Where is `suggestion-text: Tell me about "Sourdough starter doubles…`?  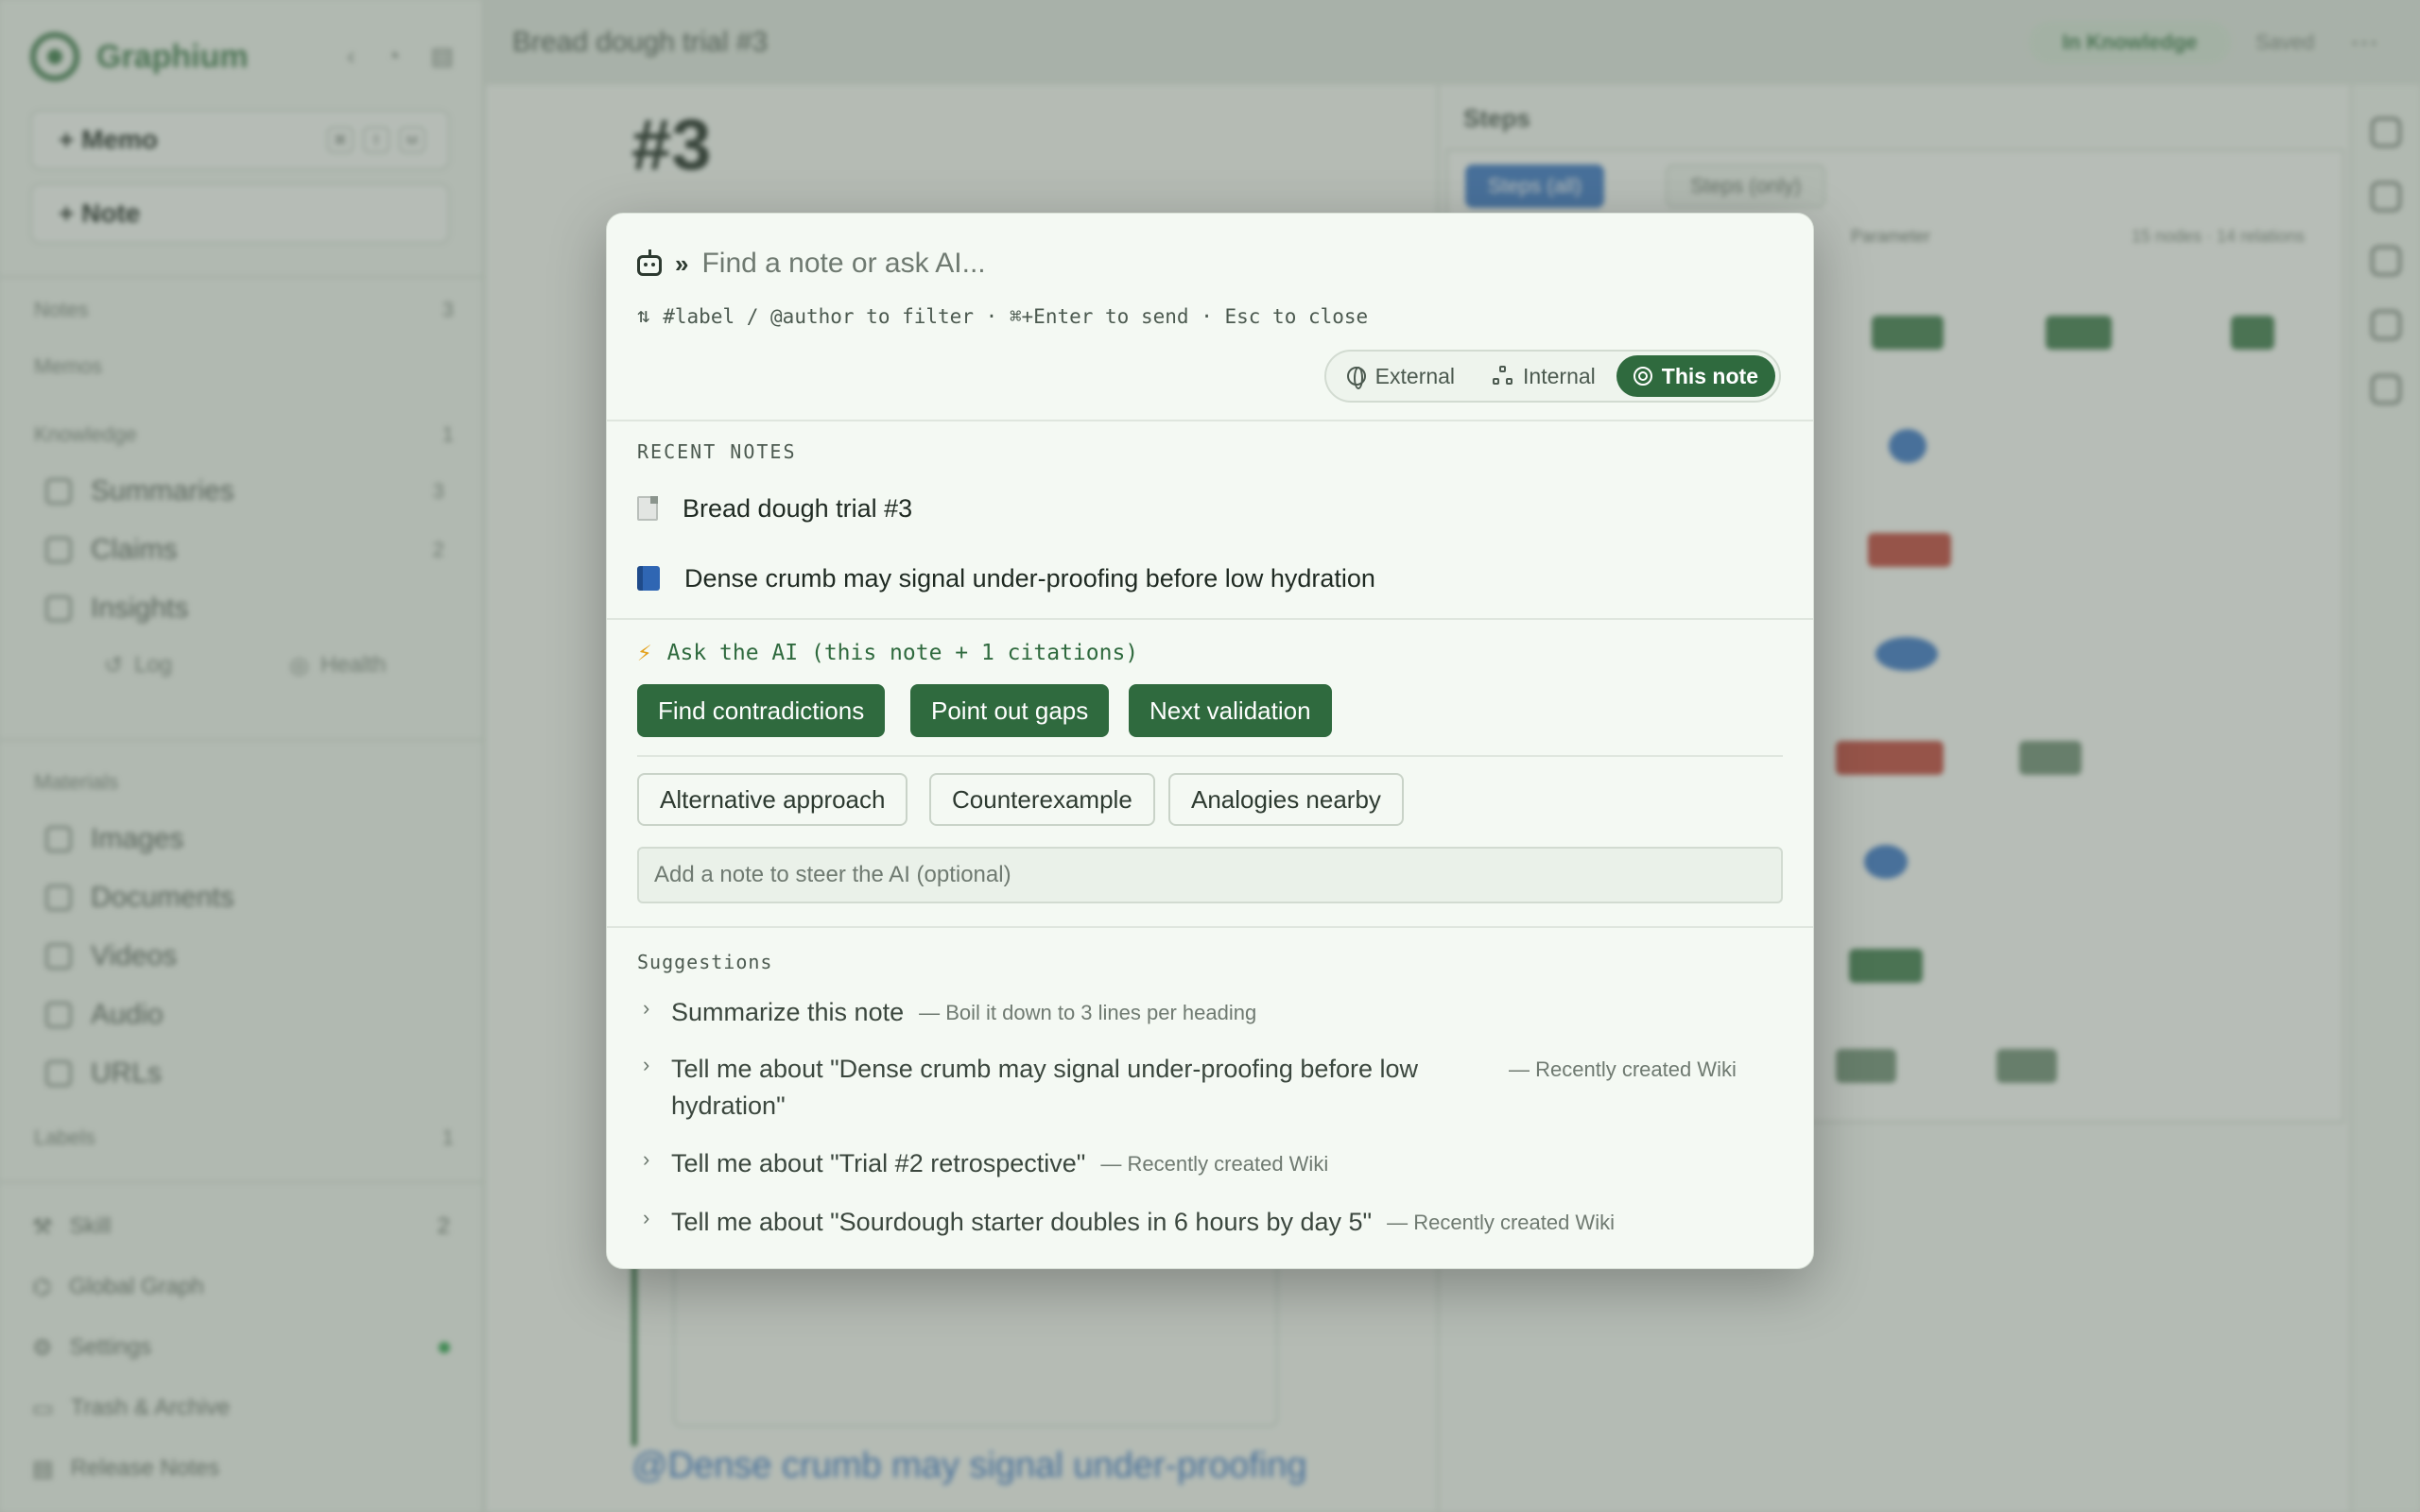
suggestion-text: Tell me about "Sourdough starter doubles… is located at coordinates (1022, 1222).